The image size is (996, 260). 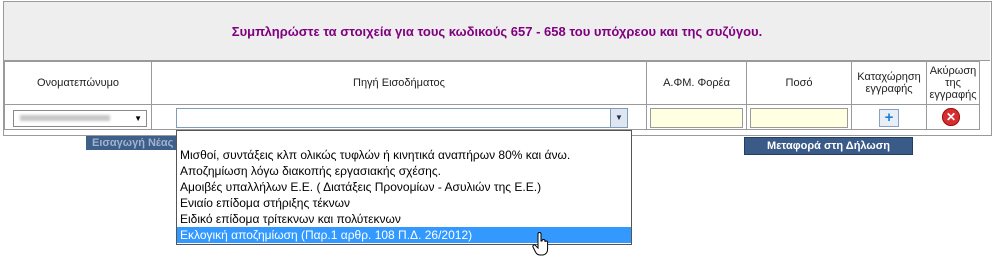 What do you see at coordinates (953, 83) in the screenshot?
I see `header-cancel: Ακύρωση της εγγραφής` at bounding box center [953, 83].